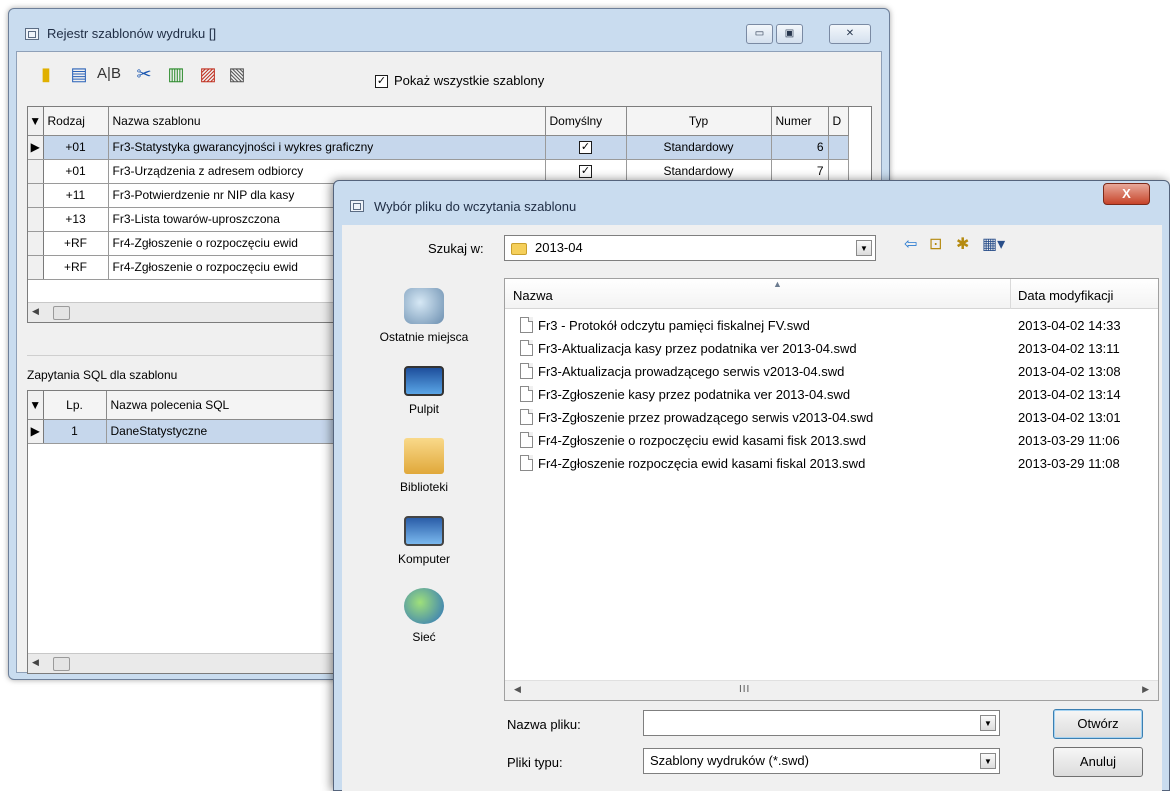 The image size is (1170, 791). What do you see at coordinates (76, 219) in the screenshot?
I see `cell-kind: +13` at bounding box center [76, 219].